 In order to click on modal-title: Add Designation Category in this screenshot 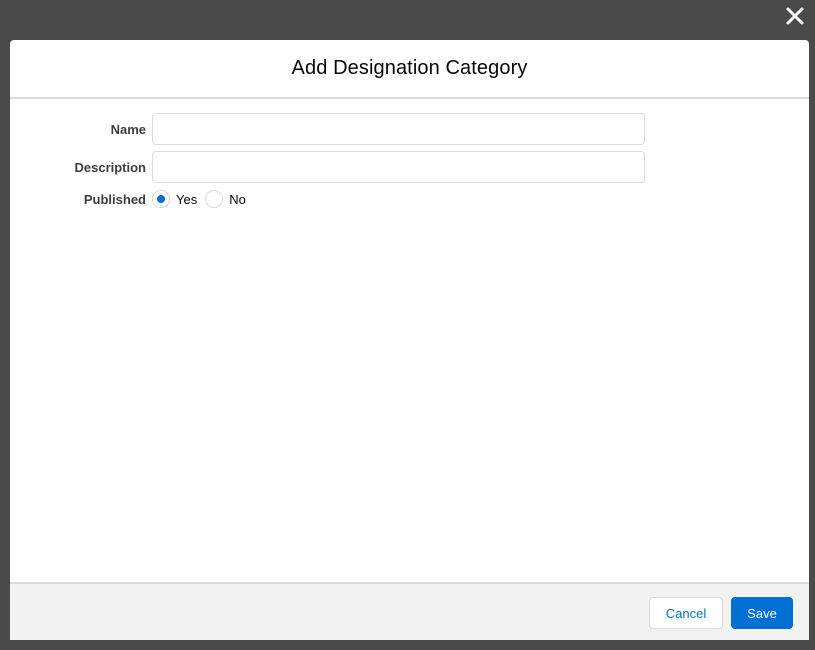, I will do `click(409, 68)`.